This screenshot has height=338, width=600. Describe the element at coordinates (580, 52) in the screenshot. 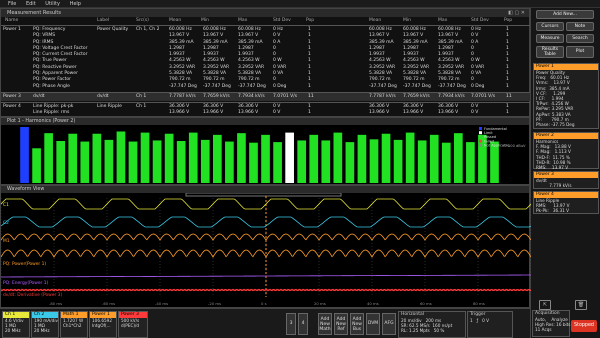

I see `plot-button: Plot` at that location.